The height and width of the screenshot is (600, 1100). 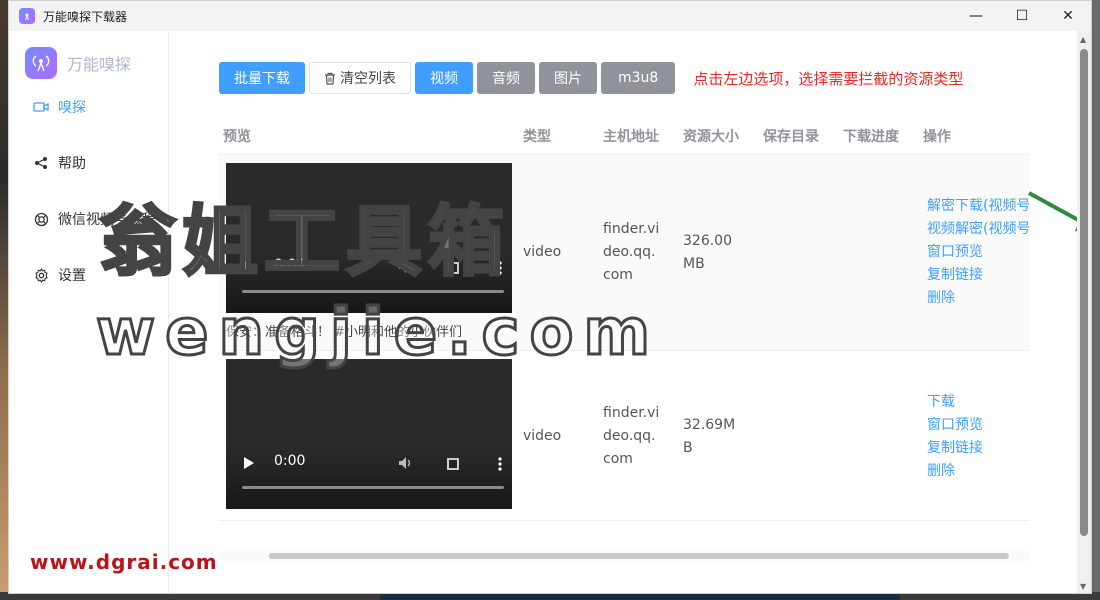 I want to click on ops-cell: 下载 窗口预览 复制链接 删除, so click(x=974, y=435).